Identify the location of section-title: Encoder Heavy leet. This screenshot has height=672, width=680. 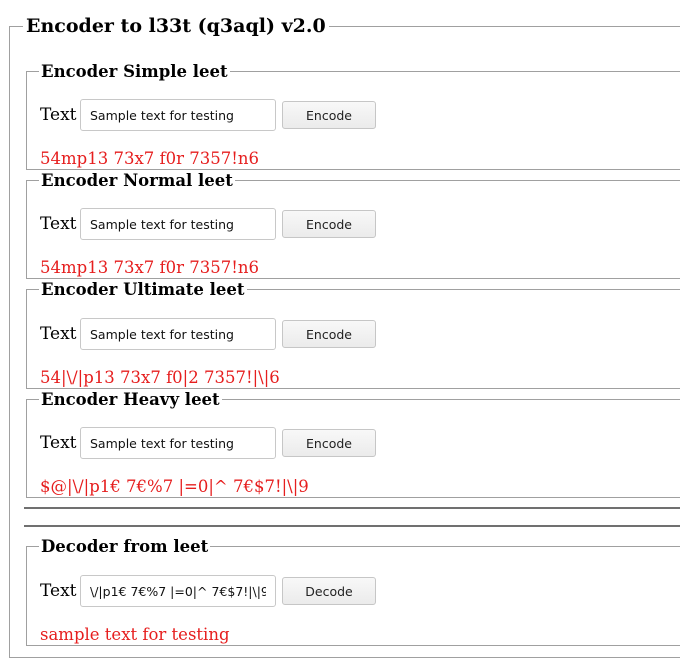
(130, 399).